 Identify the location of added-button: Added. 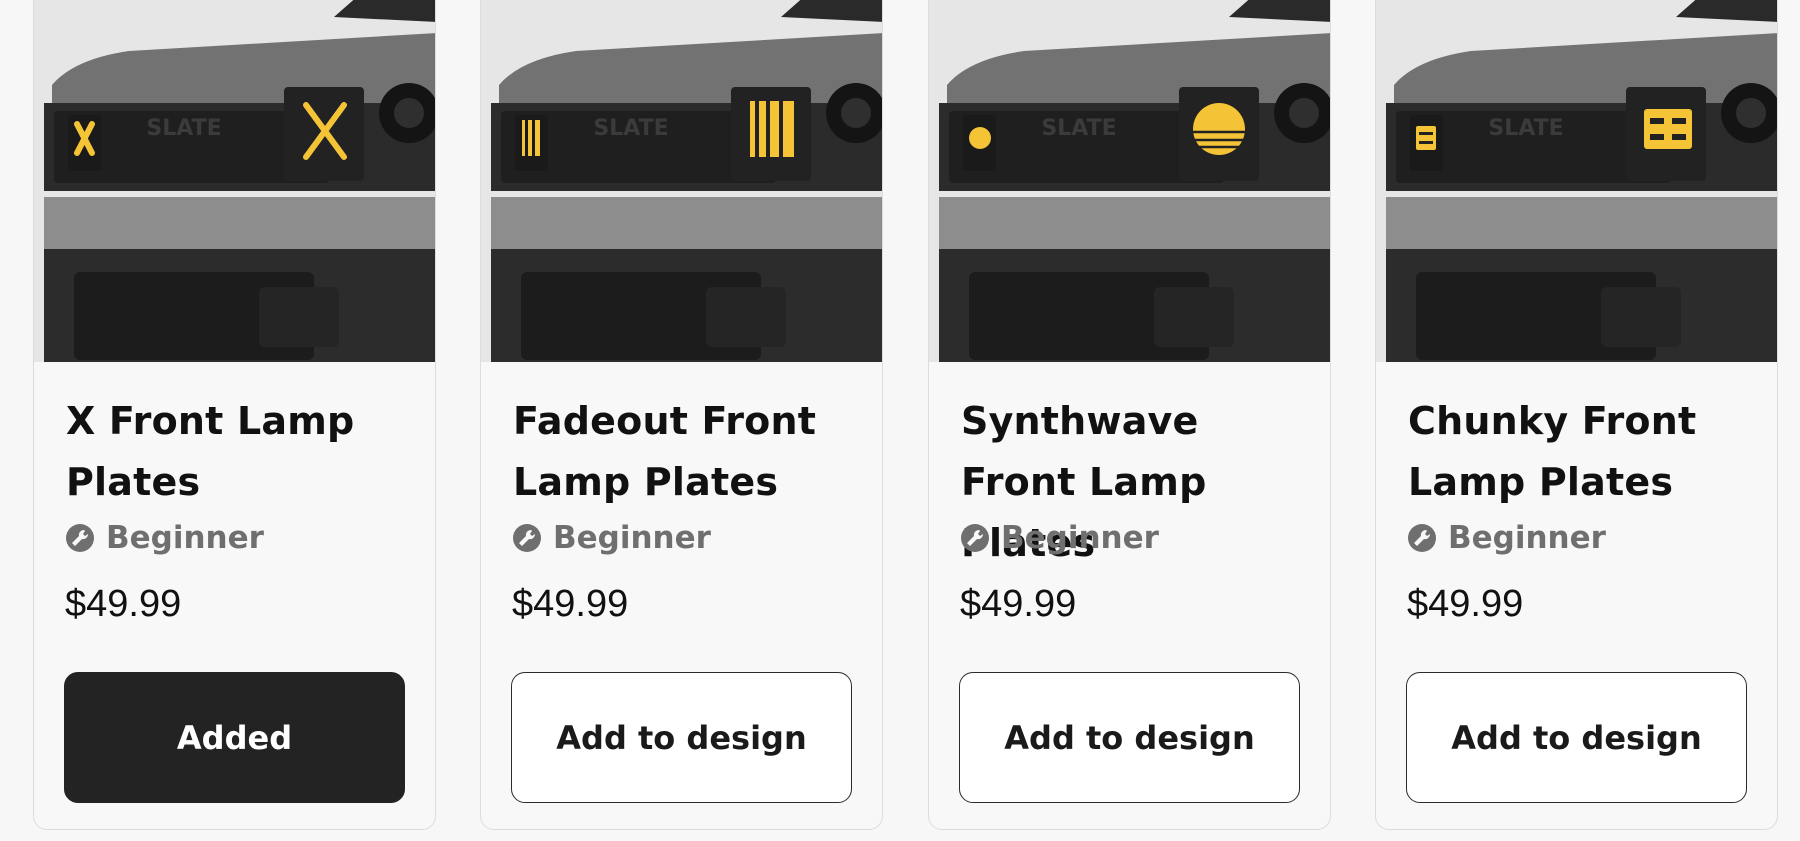
(234, 737).